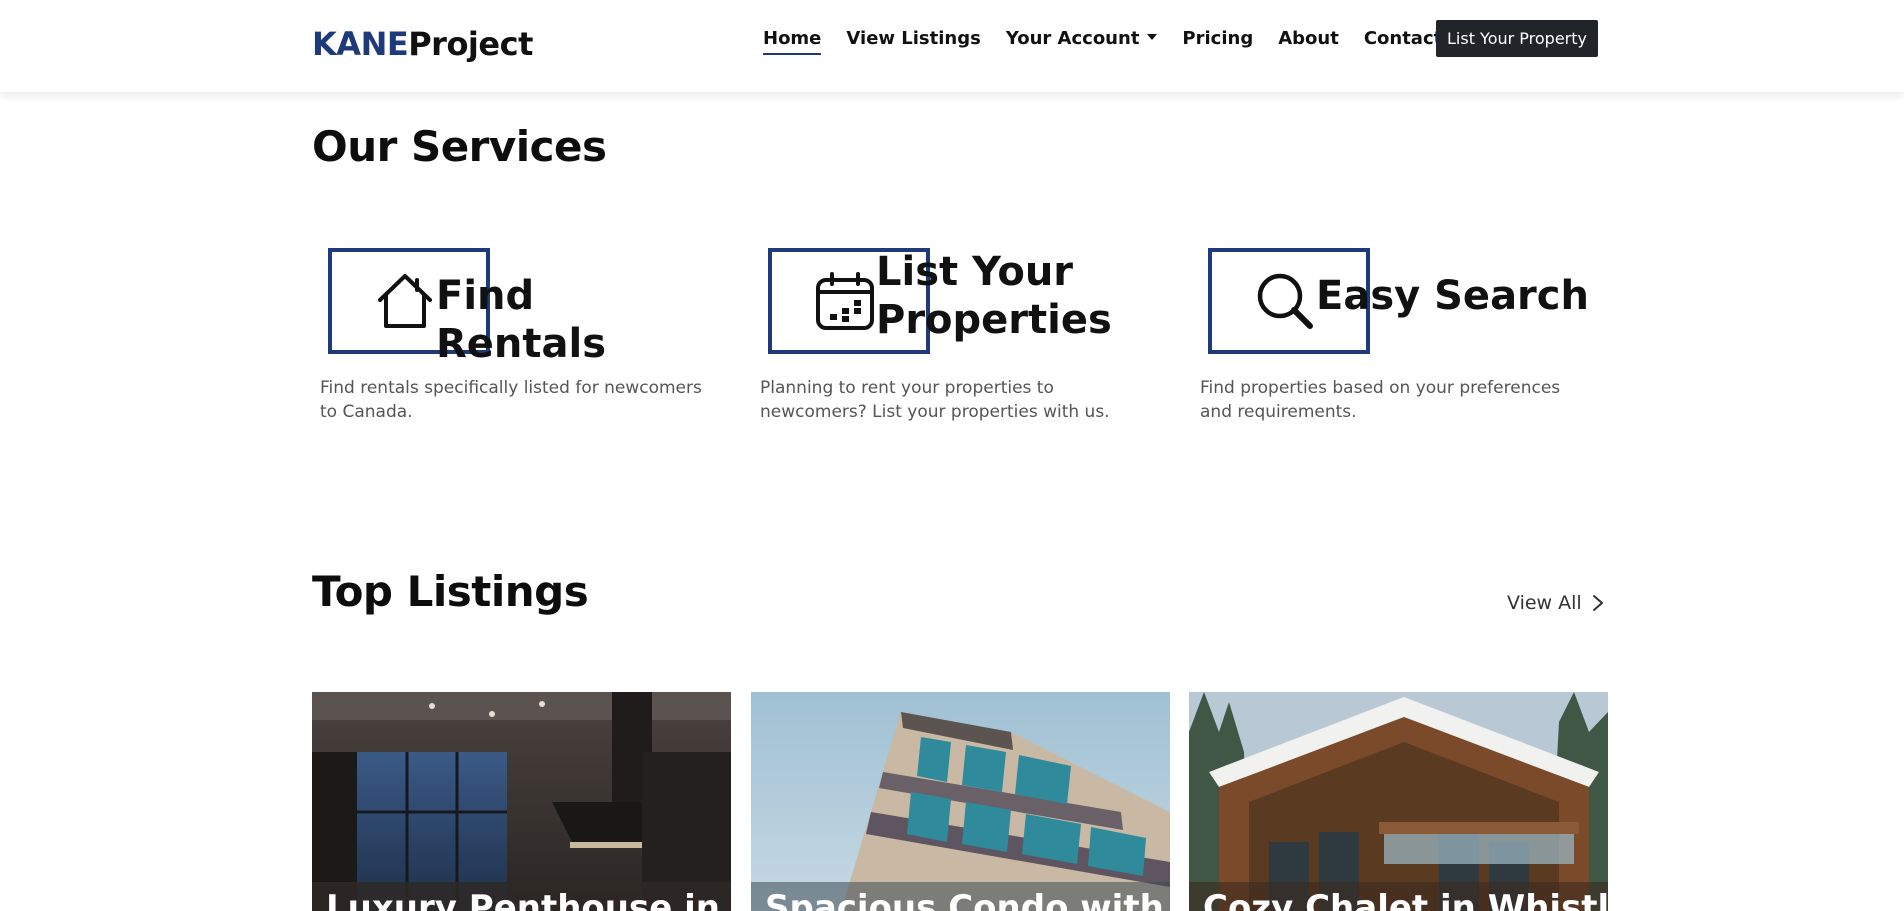 This screenshot has height=911, width=1904. I want to click on view-all-link: View All, so click(1555, 603).